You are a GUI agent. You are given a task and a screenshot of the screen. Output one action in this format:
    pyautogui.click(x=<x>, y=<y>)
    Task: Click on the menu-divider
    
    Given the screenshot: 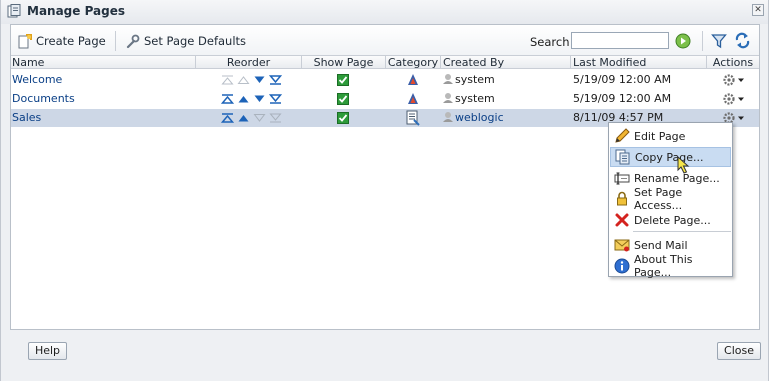 What is the action you would take?
    pyautogui.click(x=682, y=231)
    